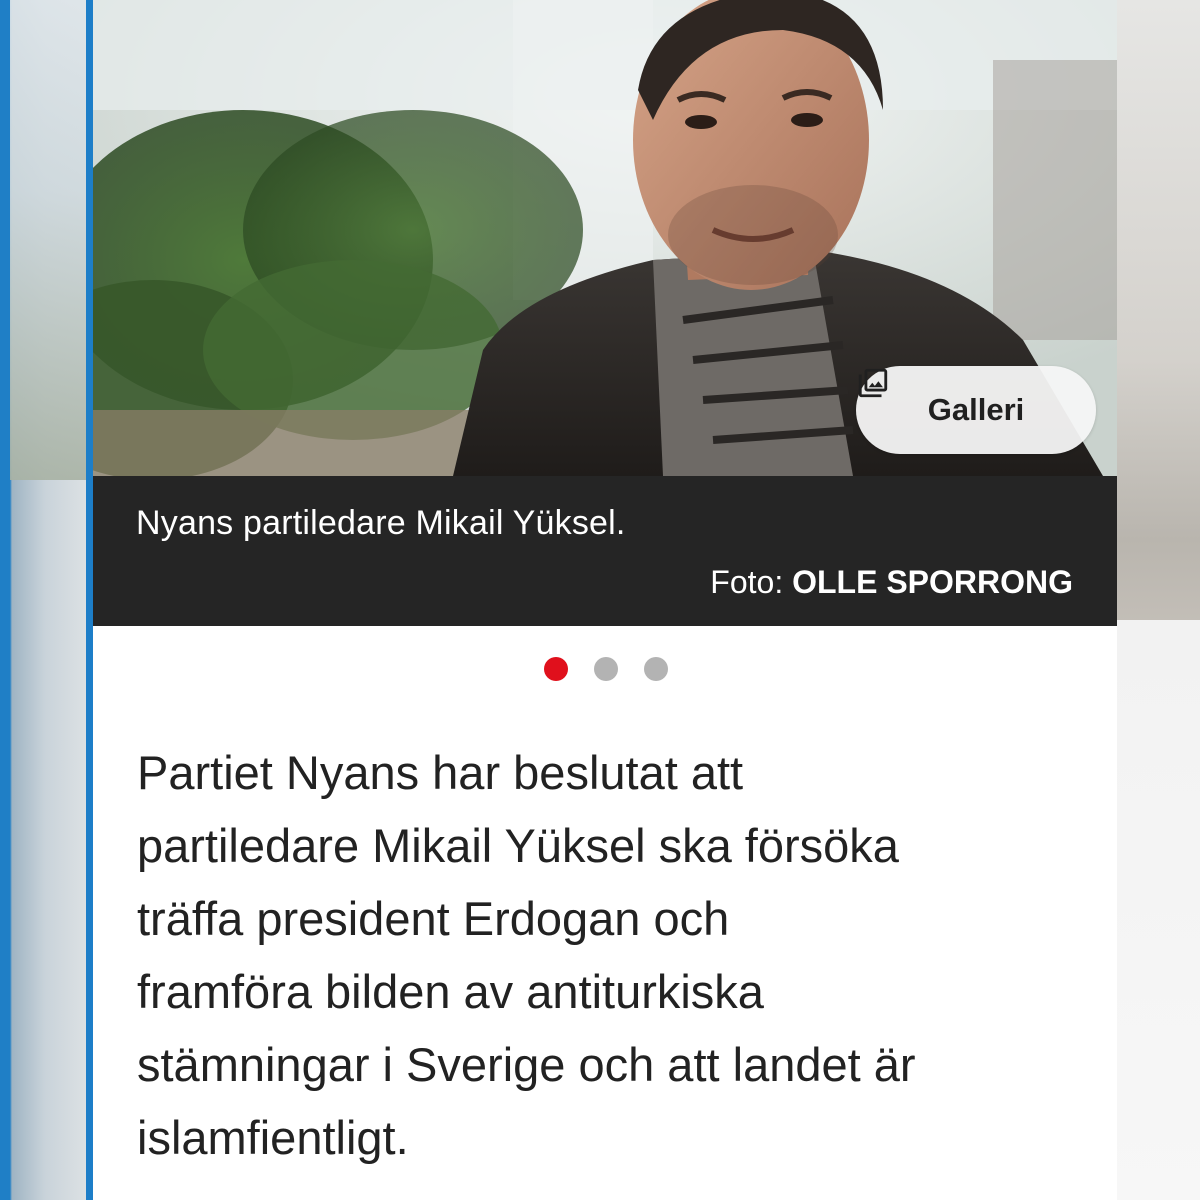 The image size is (1200, 1200). I want to click on lead-line: islamfientligt., so click(273, 1137).